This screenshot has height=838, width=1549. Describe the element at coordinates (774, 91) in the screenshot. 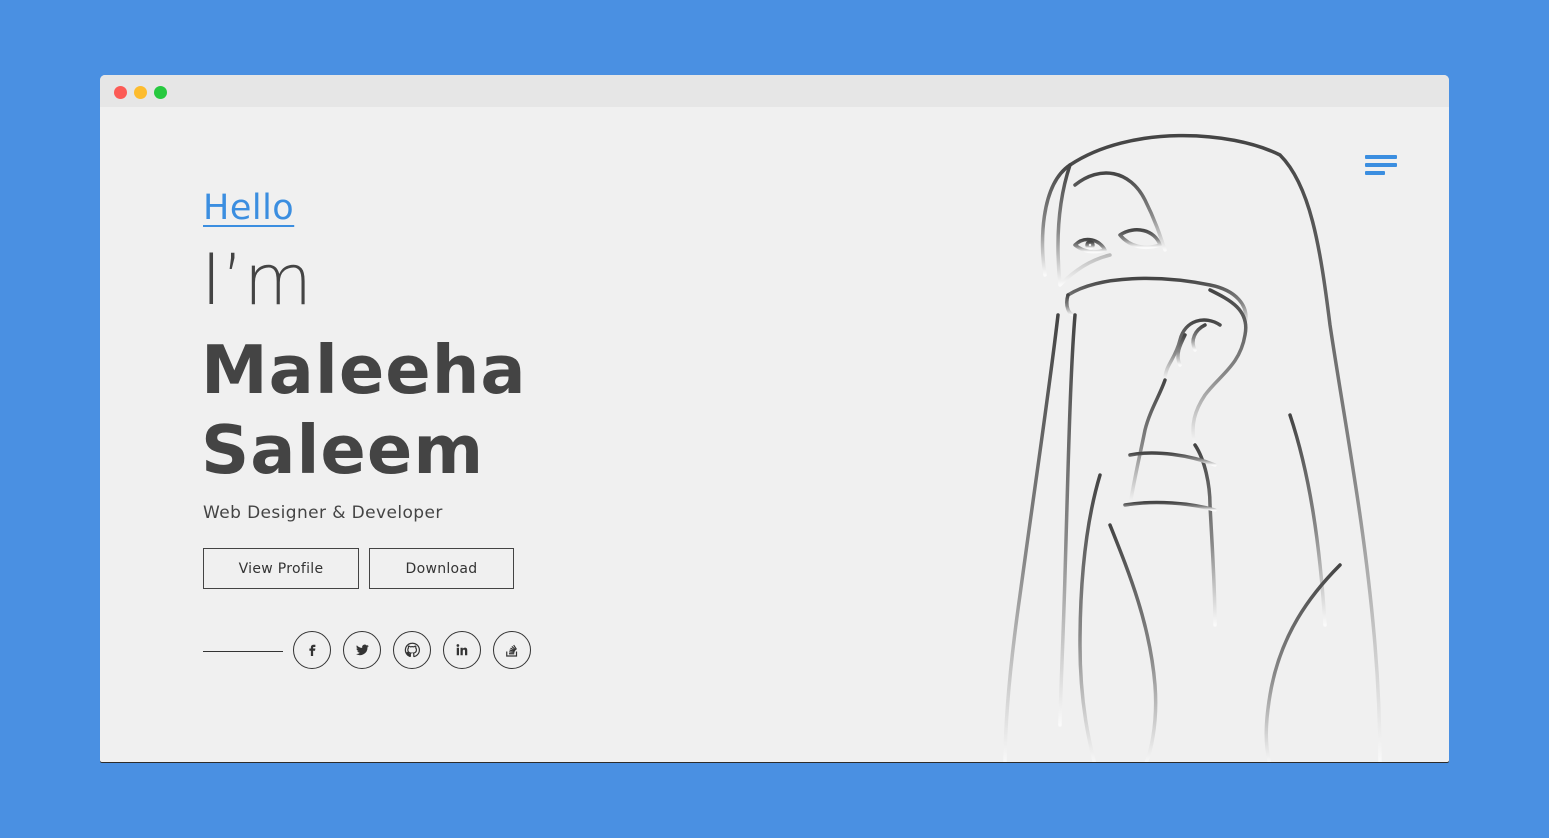

I see `window-titlebar` at that location.